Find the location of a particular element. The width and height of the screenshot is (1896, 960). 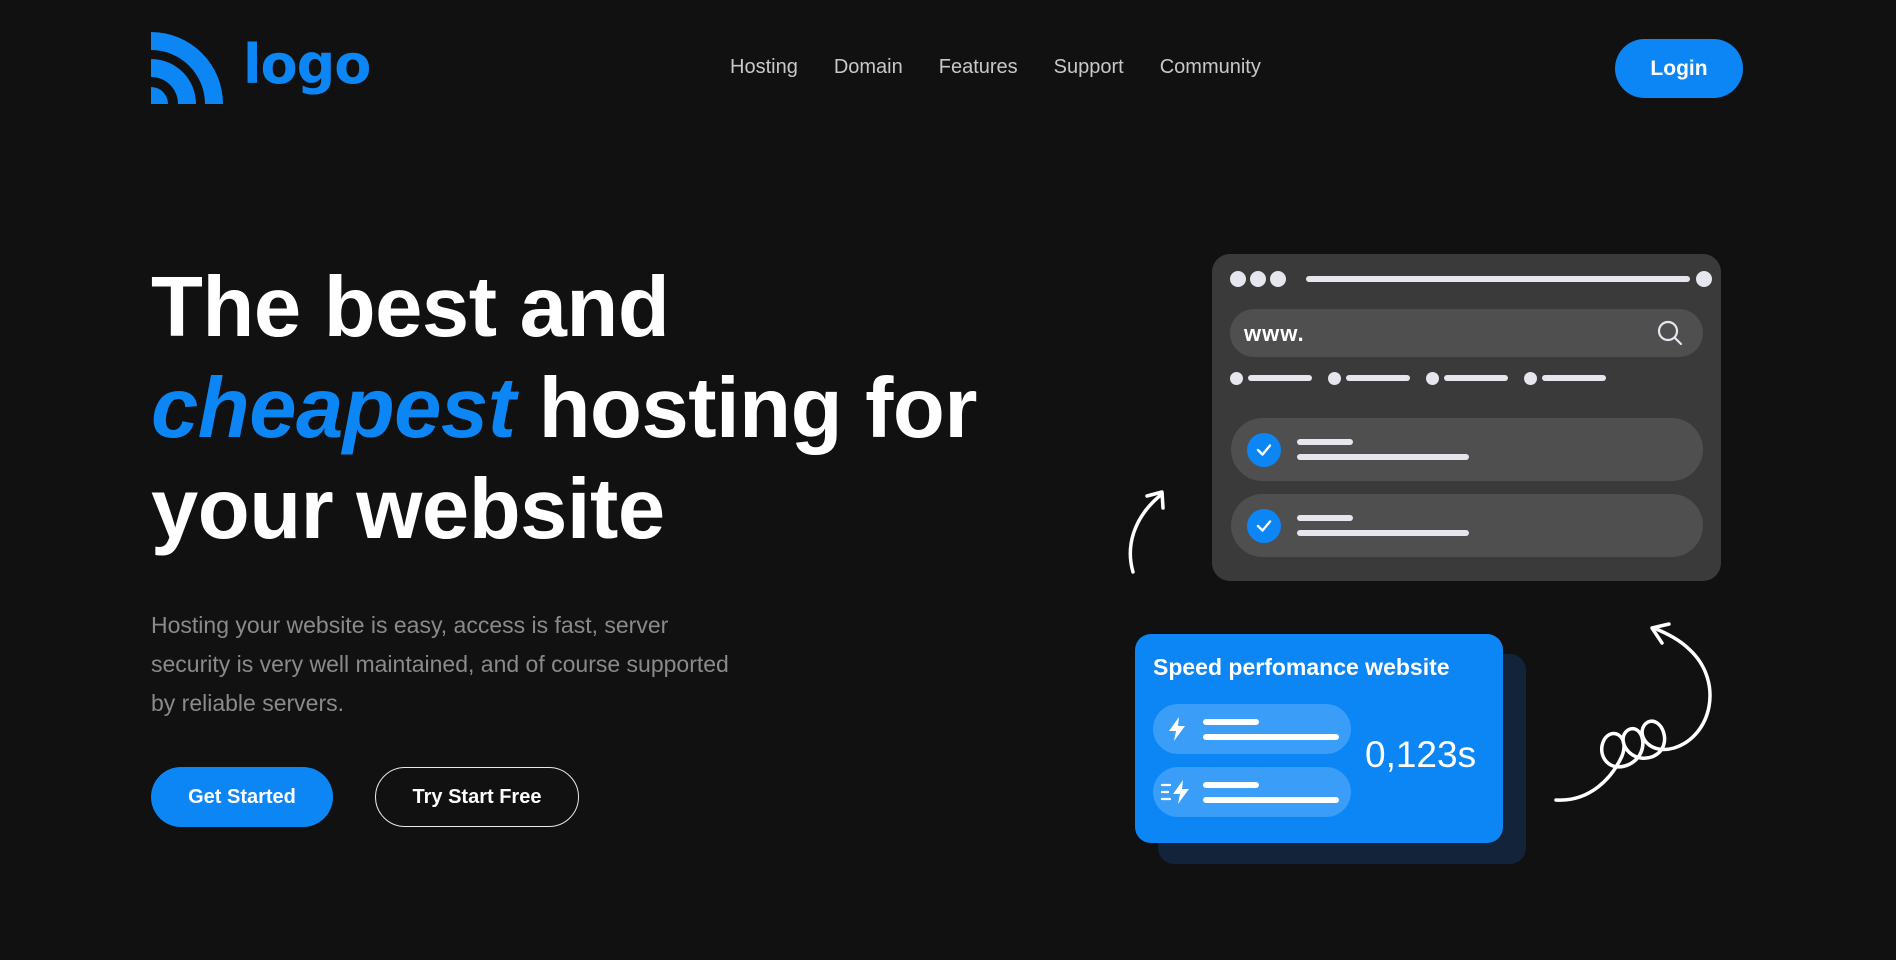

nav-community: Community is located at coordinates (1210, 67).